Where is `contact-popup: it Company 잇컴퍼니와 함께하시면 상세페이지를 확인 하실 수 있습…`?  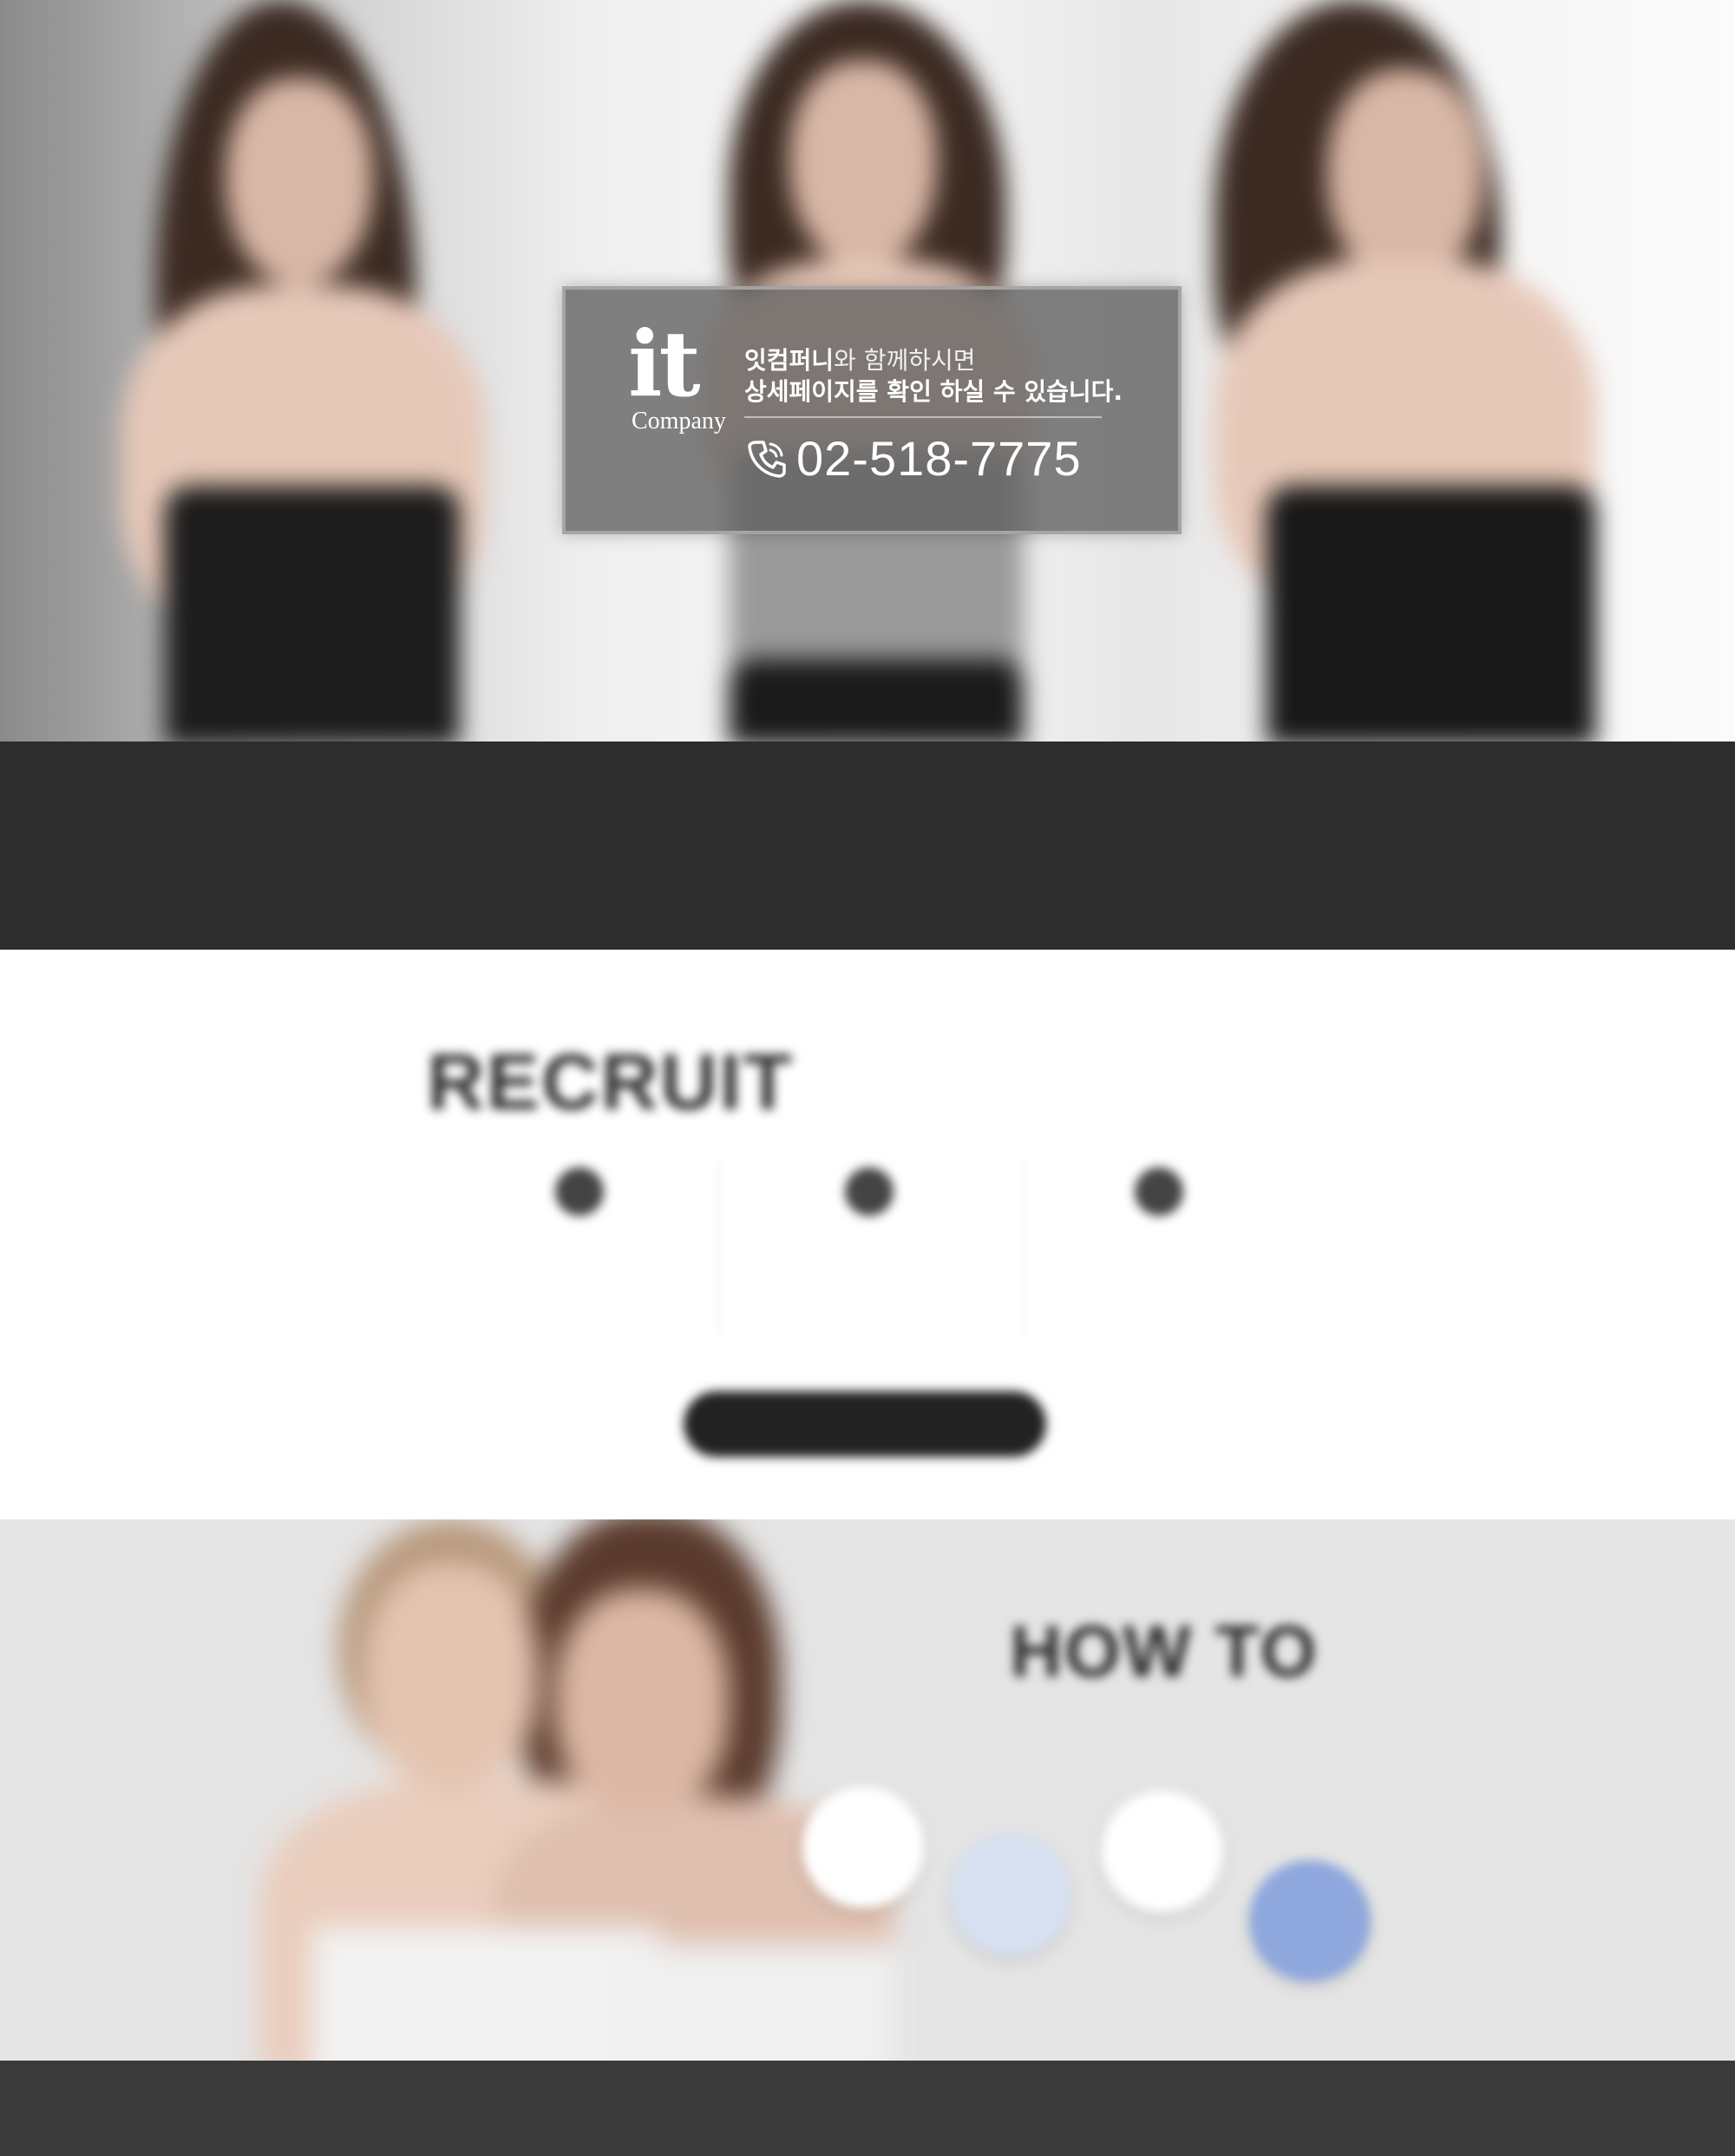 contact-popup: it Company 잇컴퍼니와 함께하시면 상세페이지를 확인 하실 수 있습… is located at coordinates (872, 410).